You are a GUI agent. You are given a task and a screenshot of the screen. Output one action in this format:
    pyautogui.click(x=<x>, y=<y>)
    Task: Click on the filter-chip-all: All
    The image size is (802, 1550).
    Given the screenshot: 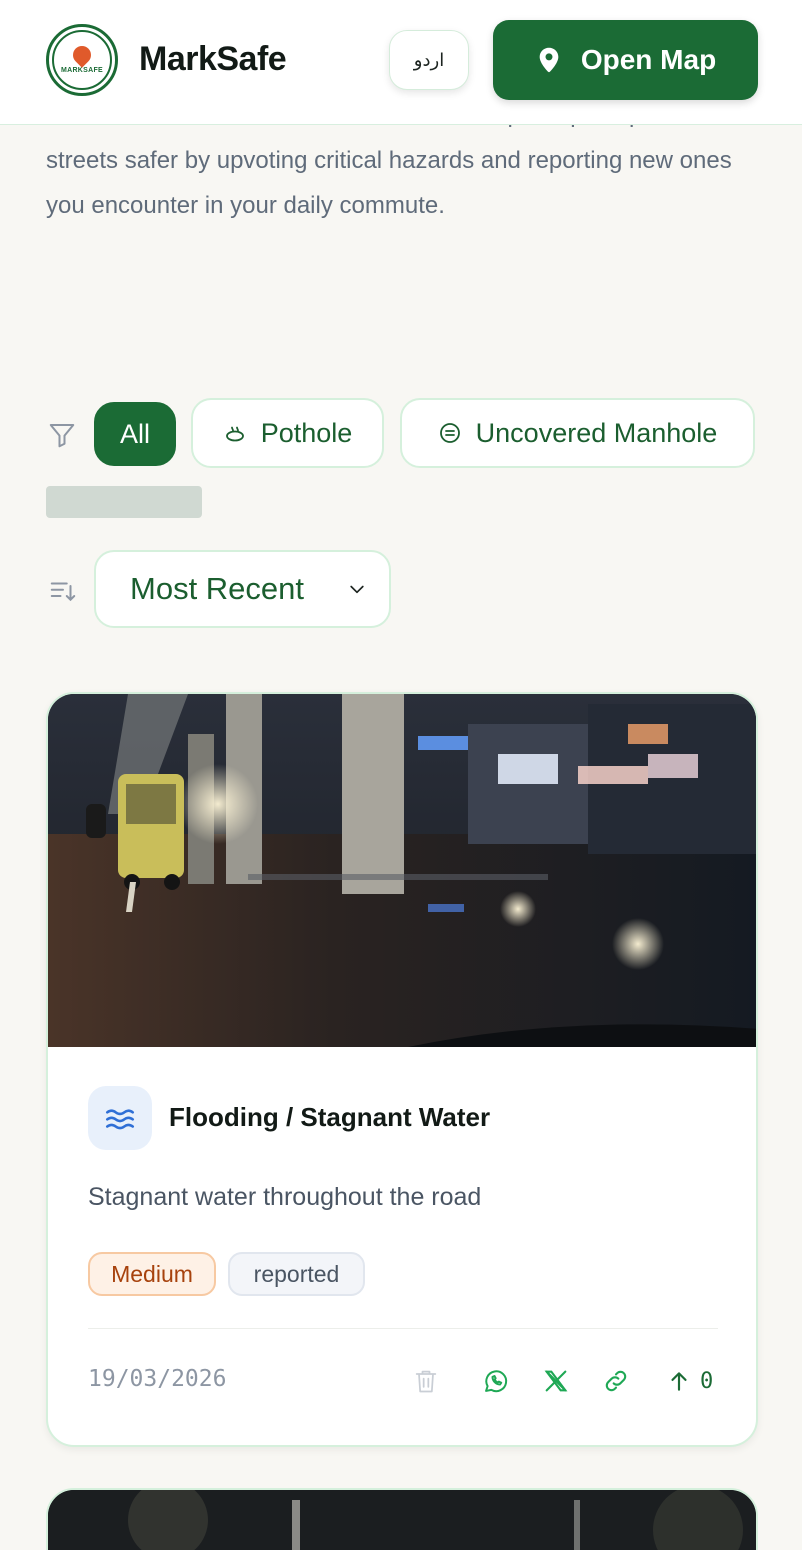 What is the action you would take?
    pyautogui.click(x=135, y=434)
    